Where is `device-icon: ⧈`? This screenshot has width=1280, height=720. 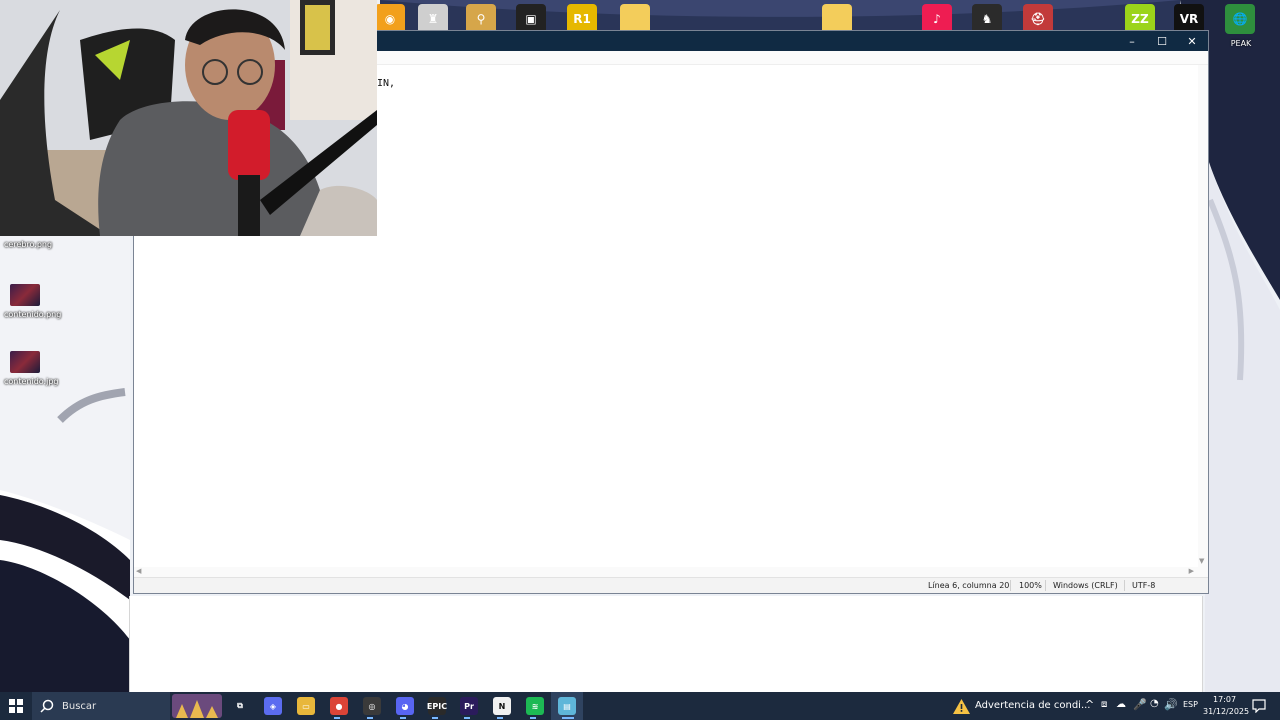 device-icon: ⧈ is located at coordinates (1104, 704).